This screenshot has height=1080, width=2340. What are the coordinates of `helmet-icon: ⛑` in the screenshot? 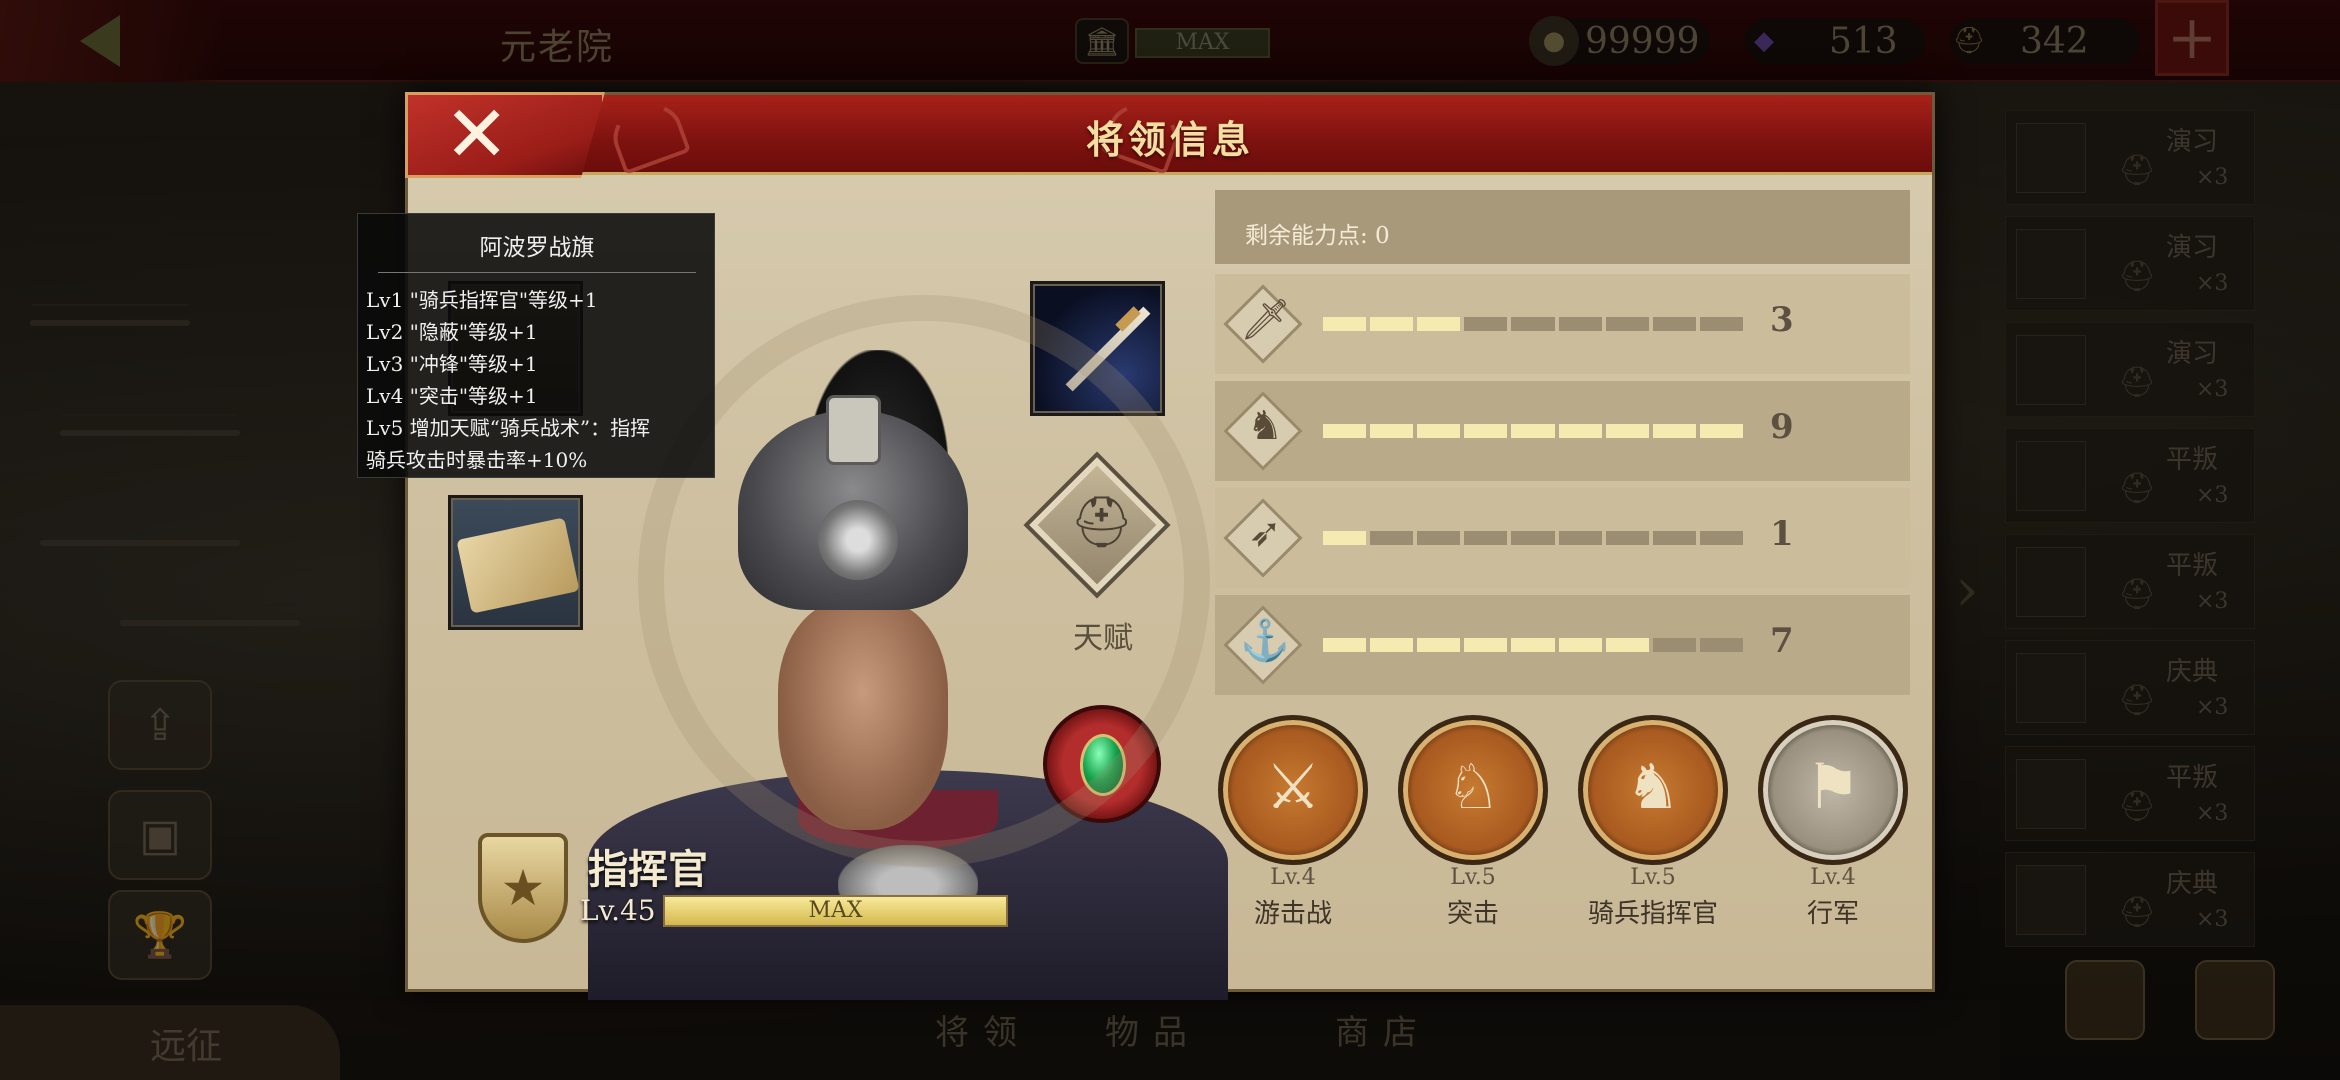 It's located at (1102, 522).